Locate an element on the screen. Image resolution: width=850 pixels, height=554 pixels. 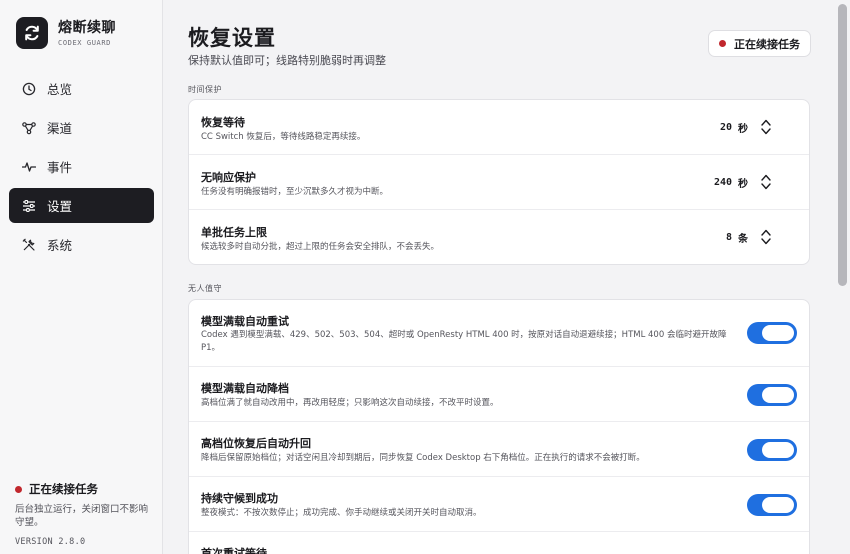
setting-title: 首次重试等待 is located at coordinates (234, 550).